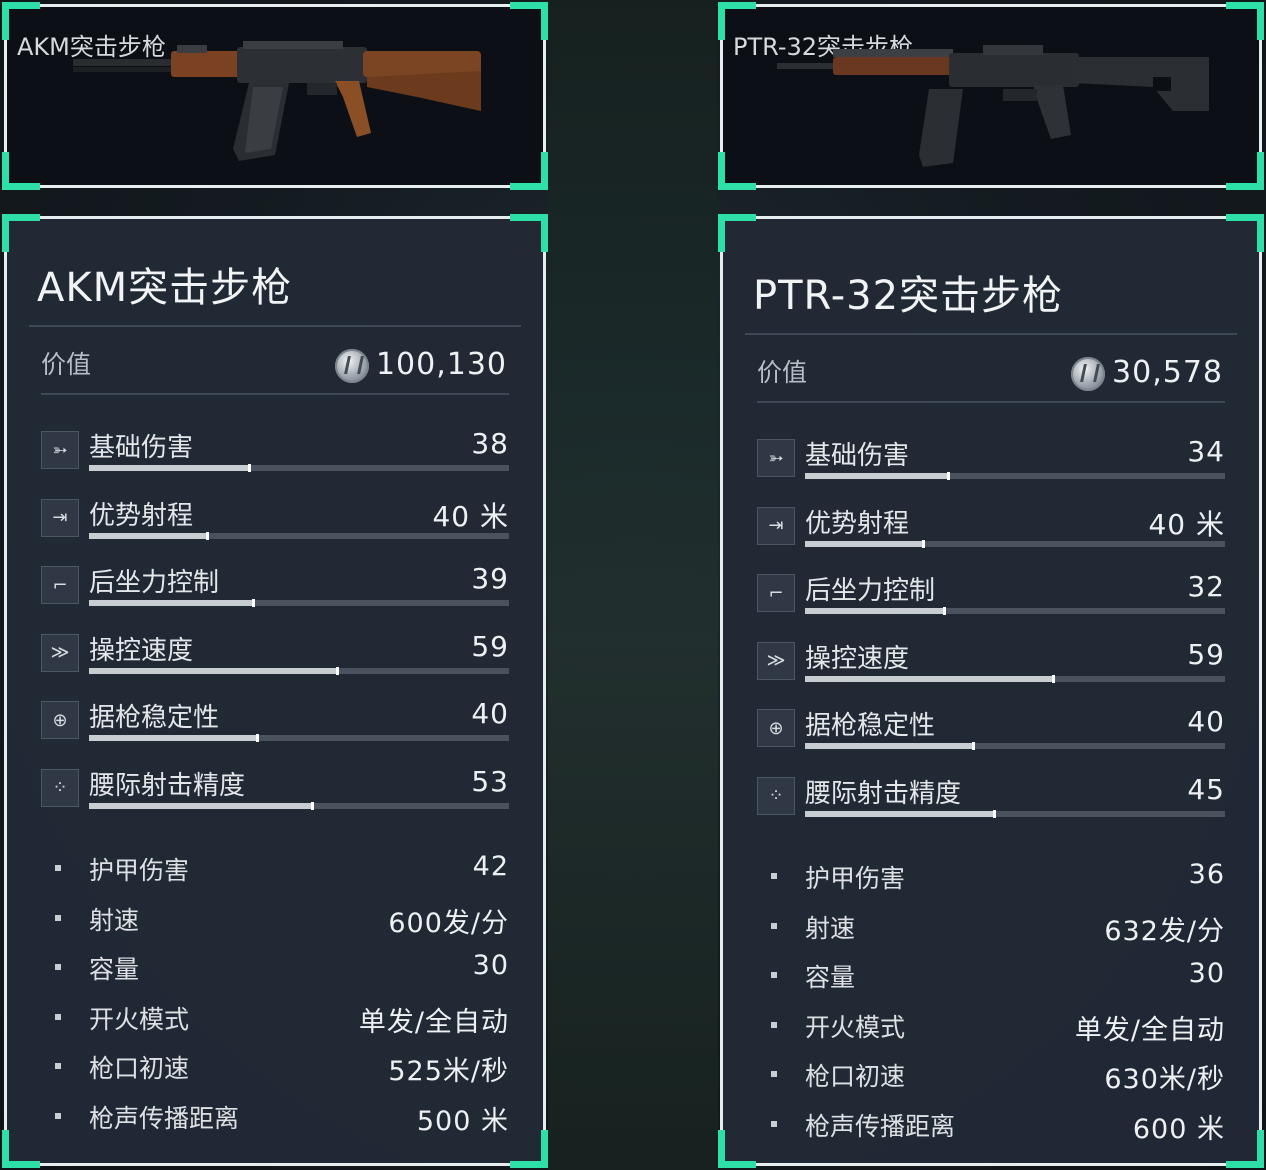  What do you see at coordinates (490, 966) in the screenshot?
I see `property-value: 30` at bounding box center [490, 966].